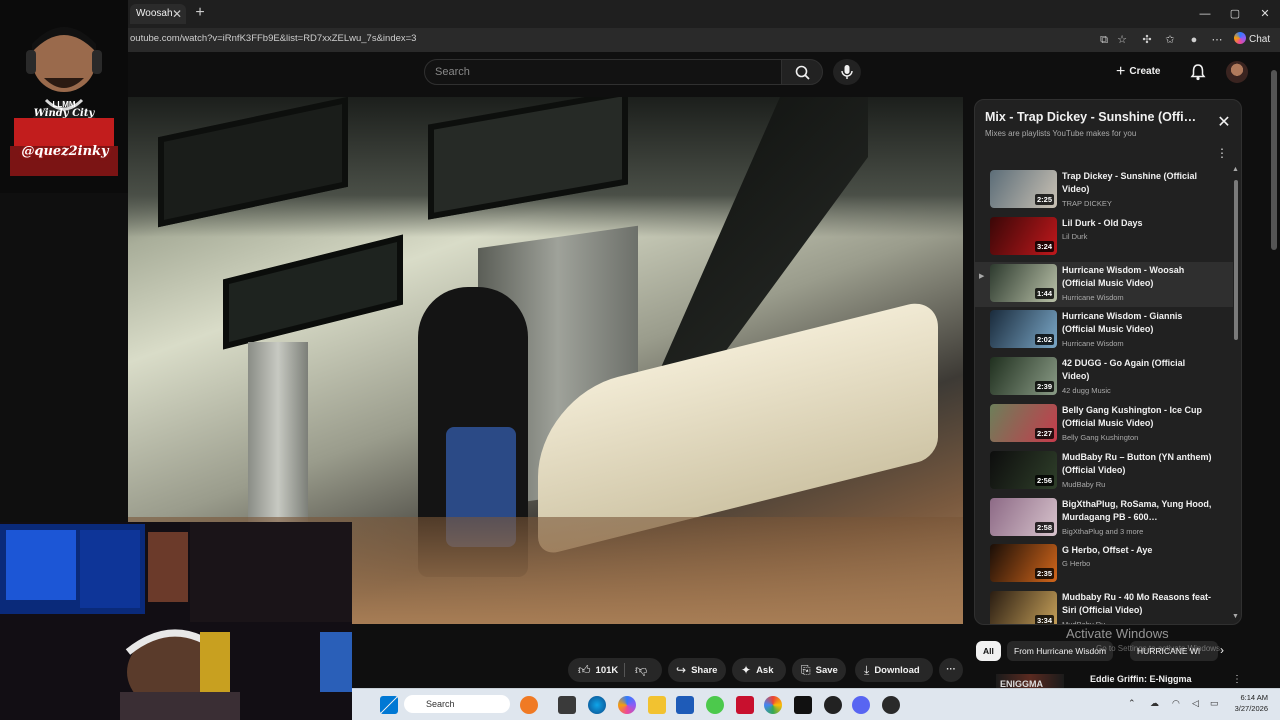 The image size is (1280, 720). Describe the element at coordinates (1194, 40) in the screenshot. I see `profile-icon: ●` at that location.